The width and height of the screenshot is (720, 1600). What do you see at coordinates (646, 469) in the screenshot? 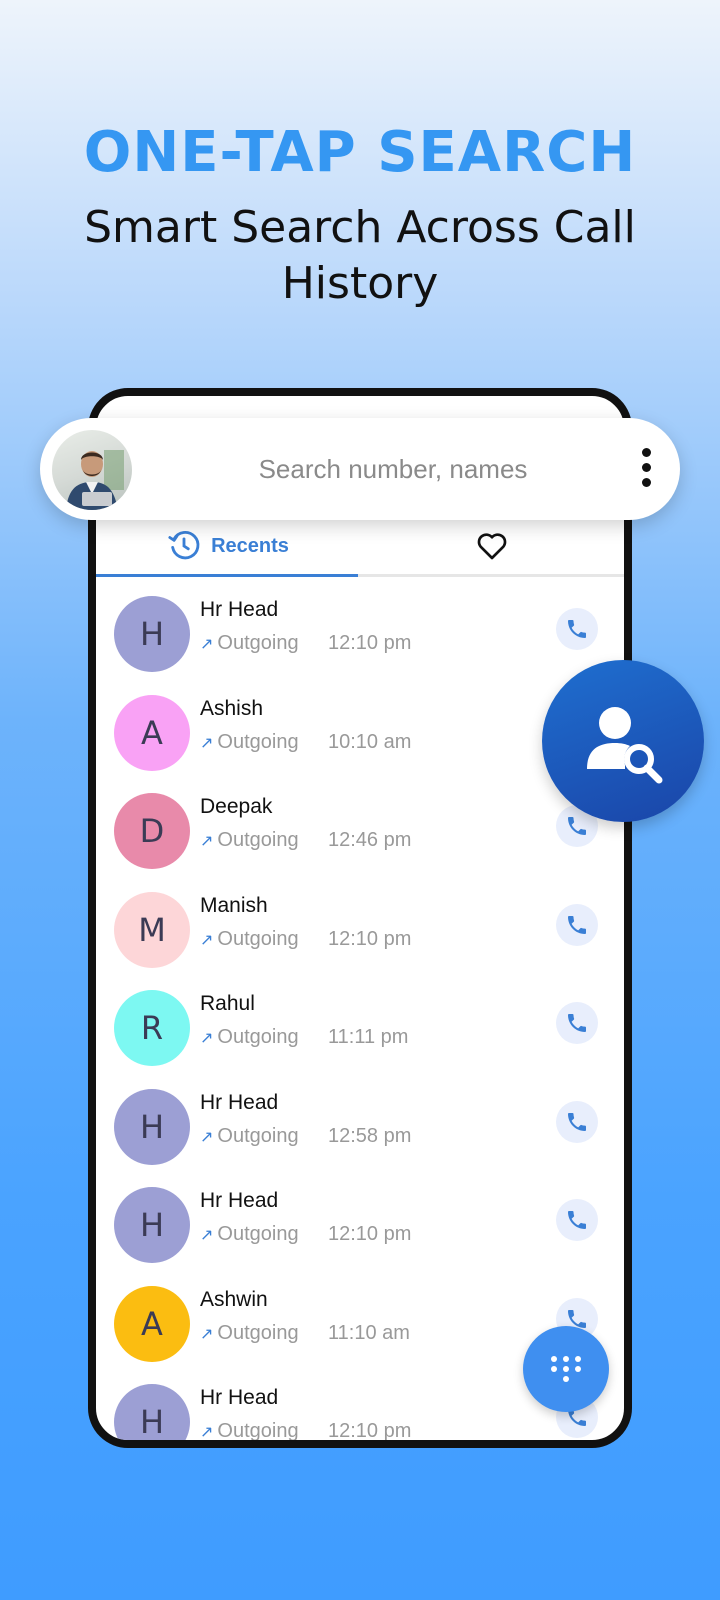
I see `more-vertical-icon` at bounding box center [646, 469].